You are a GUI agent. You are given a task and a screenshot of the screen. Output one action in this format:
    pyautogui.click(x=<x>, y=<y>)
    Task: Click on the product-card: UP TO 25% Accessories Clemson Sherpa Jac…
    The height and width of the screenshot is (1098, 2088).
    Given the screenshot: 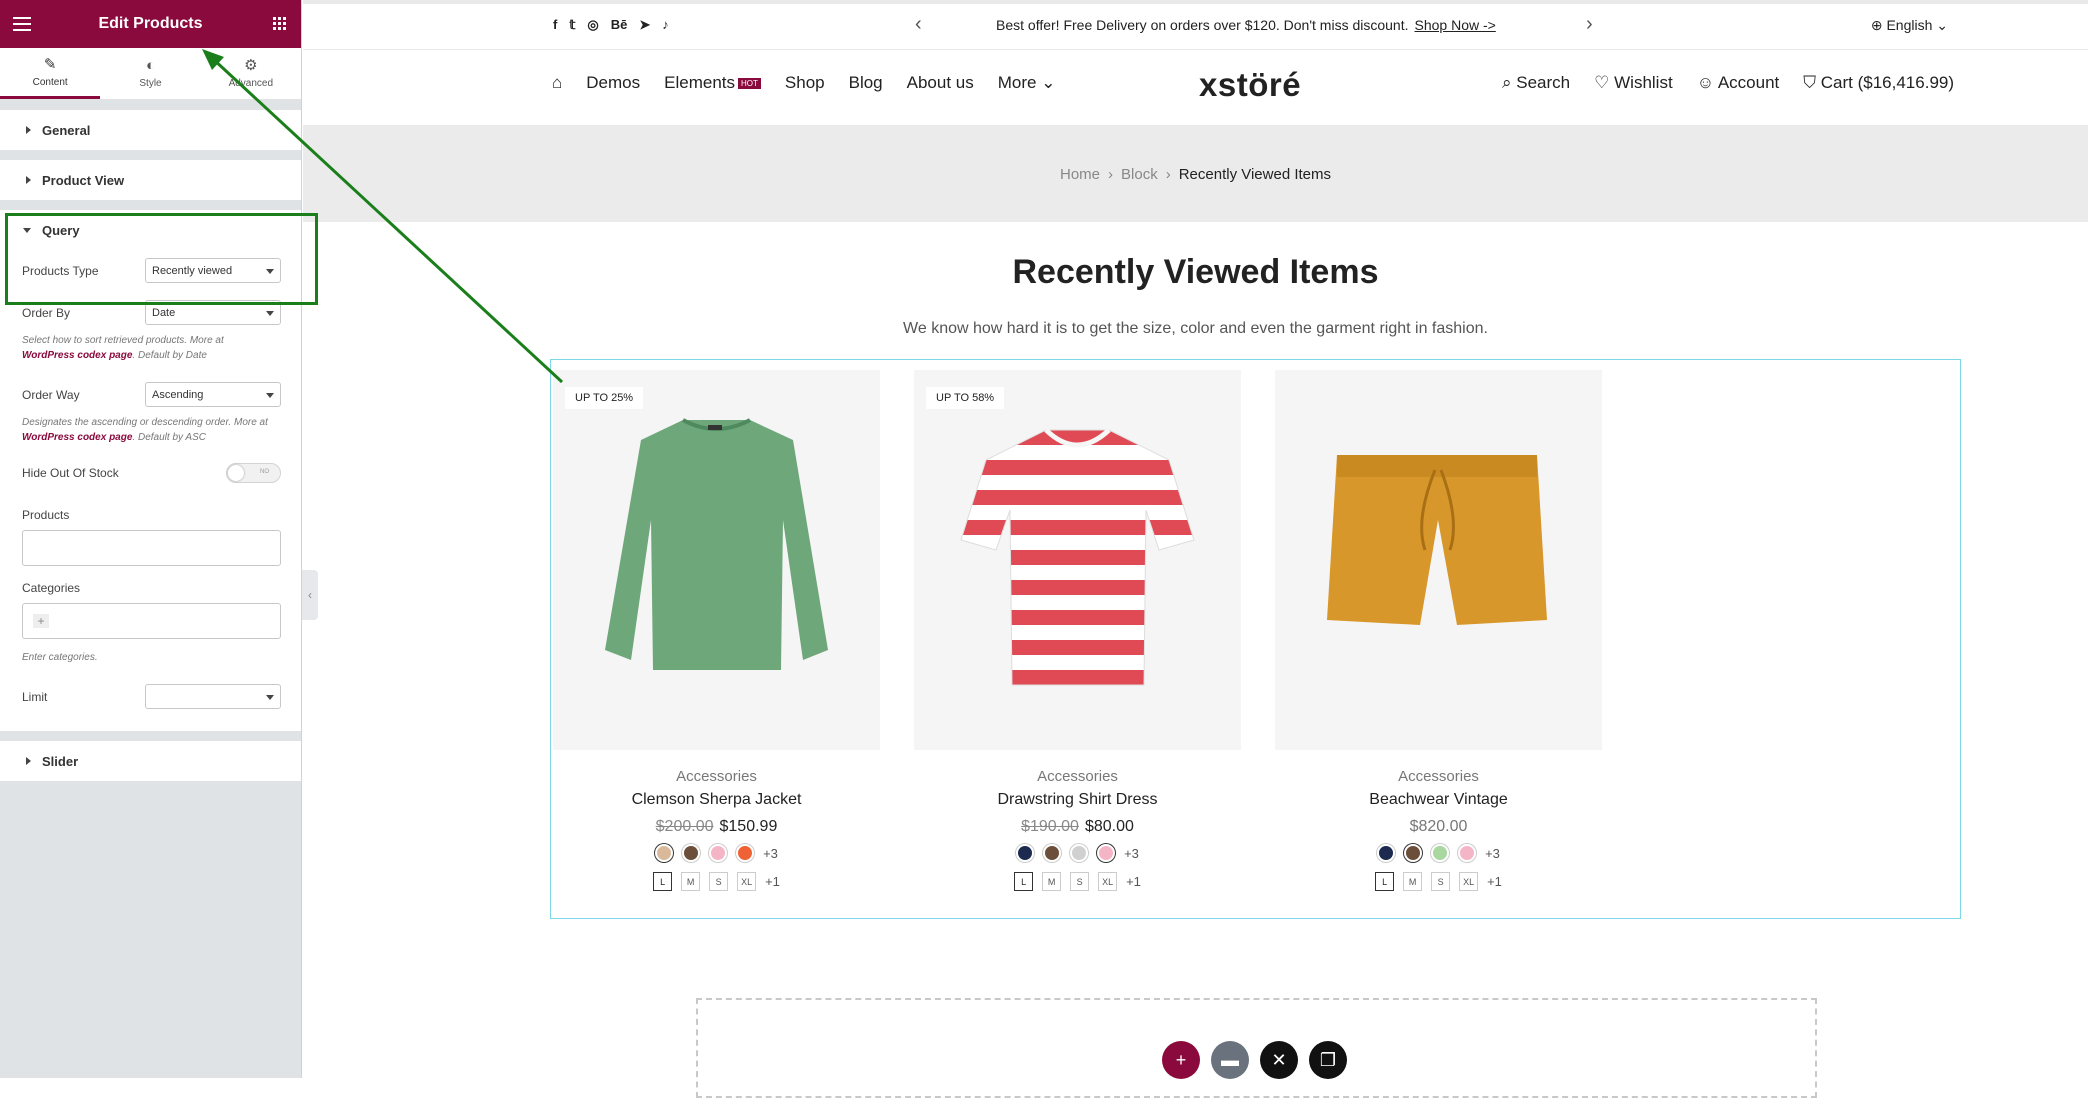 What is the action you would take?
    pyautogui.click(x=716, y=630)
    